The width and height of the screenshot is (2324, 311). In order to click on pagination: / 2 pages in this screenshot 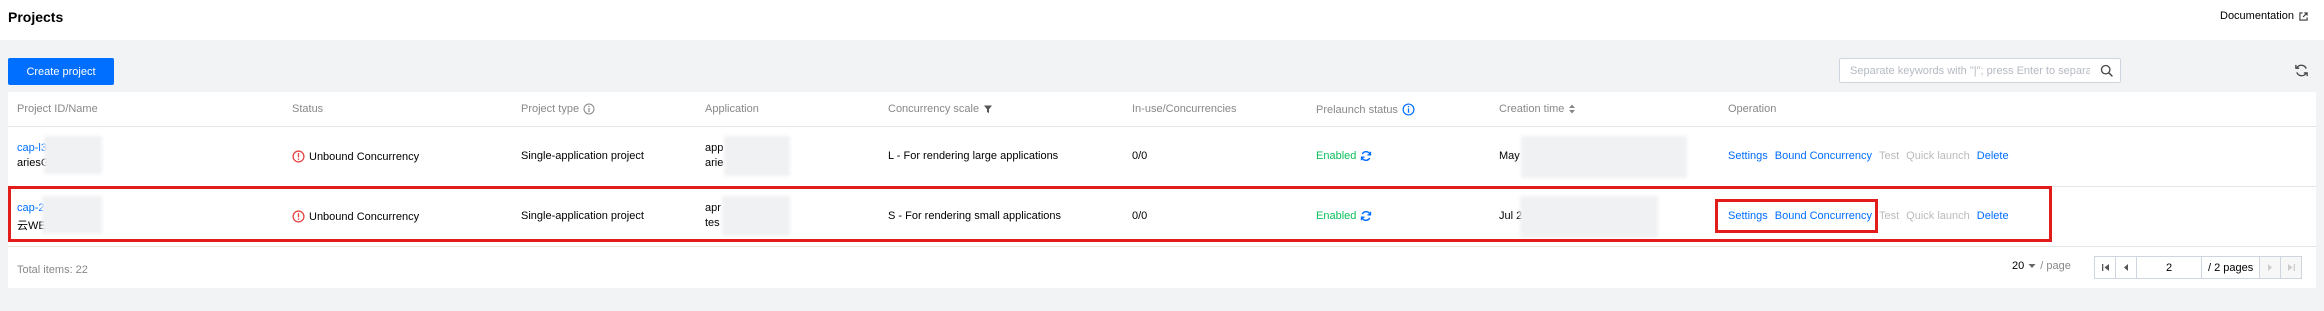, I will do `click(2198, 267)`.